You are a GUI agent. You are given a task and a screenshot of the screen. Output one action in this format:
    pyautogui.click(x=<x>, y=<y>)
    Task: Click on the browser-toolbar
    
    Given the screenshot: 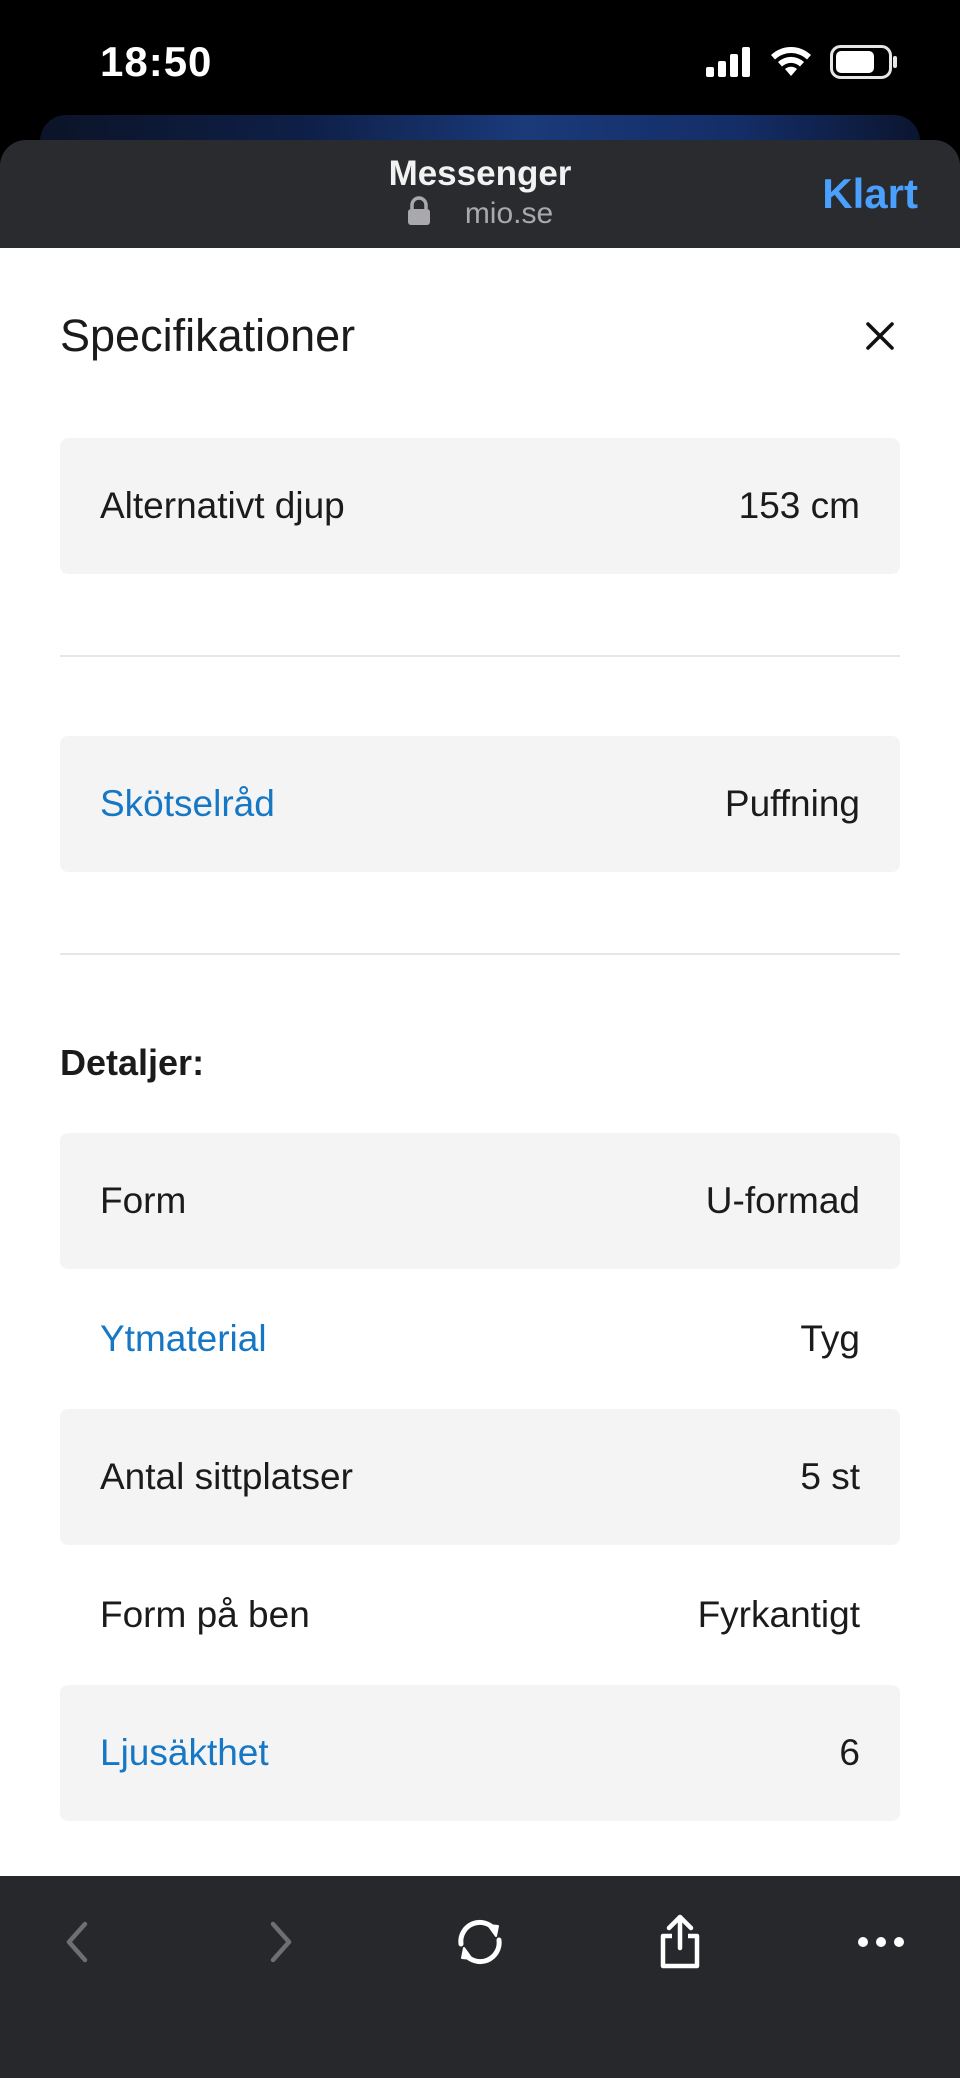 What is the action you would take?
    pyautogui.click(x=480, y=1977)
    